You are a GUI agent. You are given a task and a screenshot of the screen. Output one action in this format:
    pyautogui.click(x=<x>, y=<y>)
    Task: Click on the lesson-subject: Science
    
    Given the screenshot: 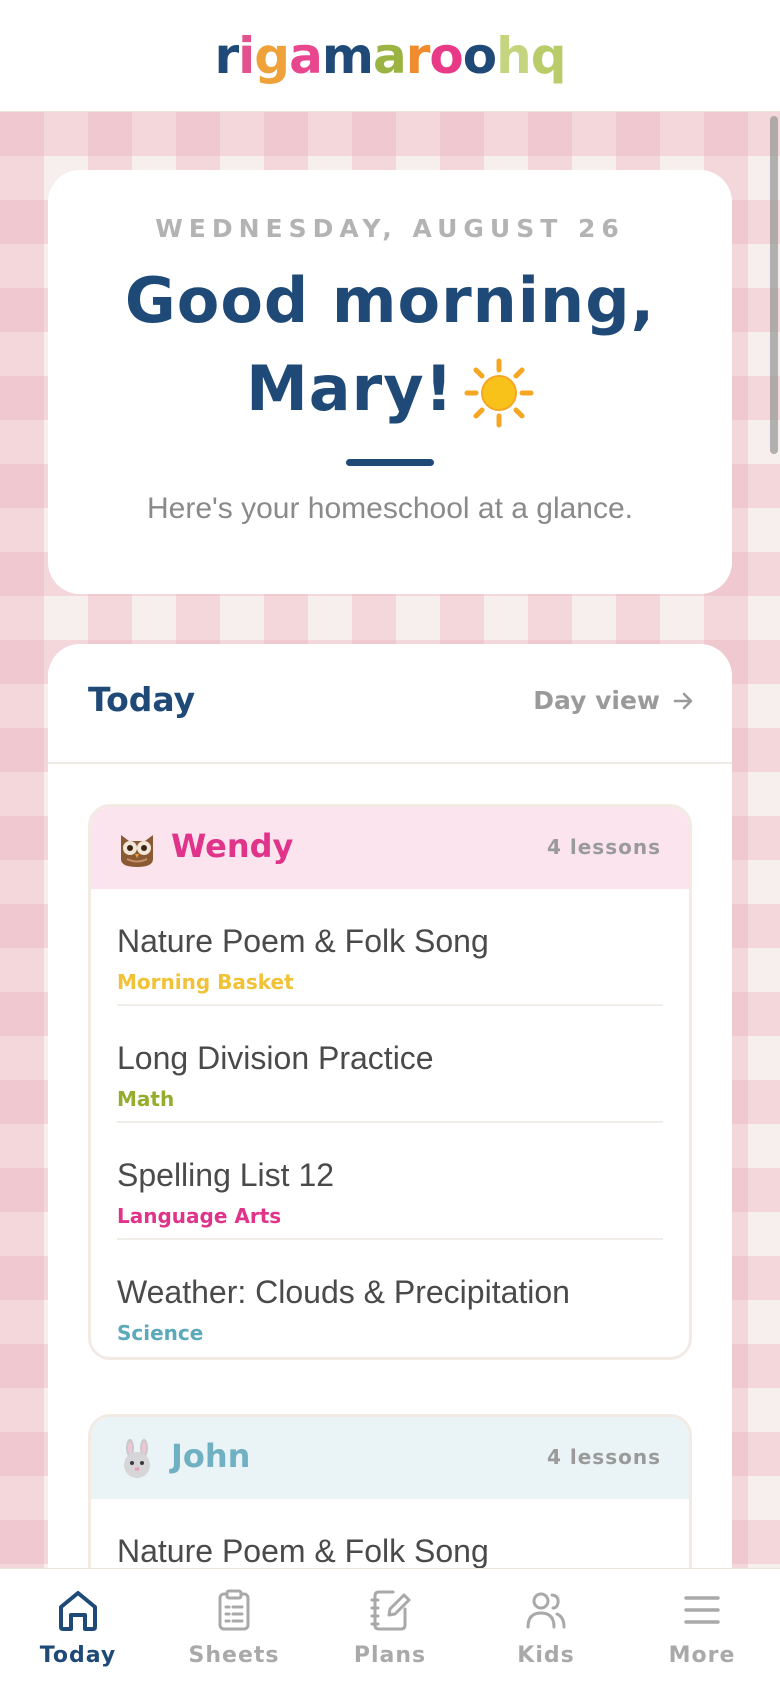 What is the action you would take?
    pyautogui.click(x=160, y=1333)
    